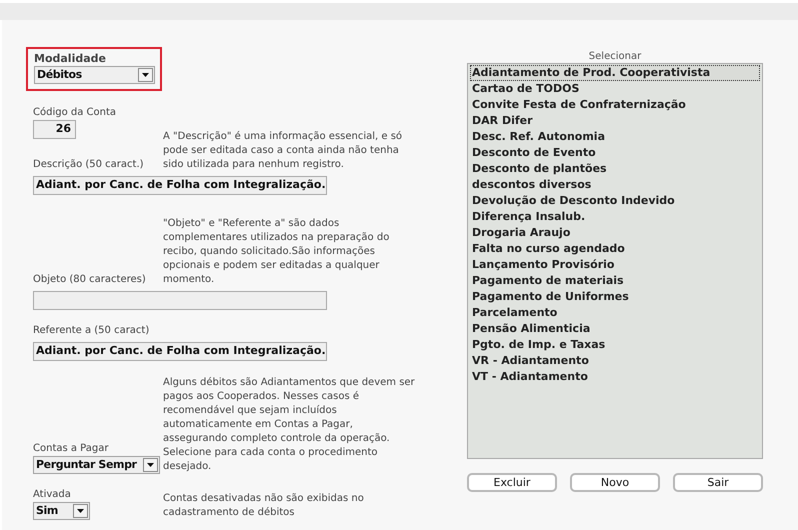 This screenshot has width=798, height=530. What do you see at coordinates (615, 57) in the screenshot?
I see `list-title: Selecionar` at bounding box center [615, 57].